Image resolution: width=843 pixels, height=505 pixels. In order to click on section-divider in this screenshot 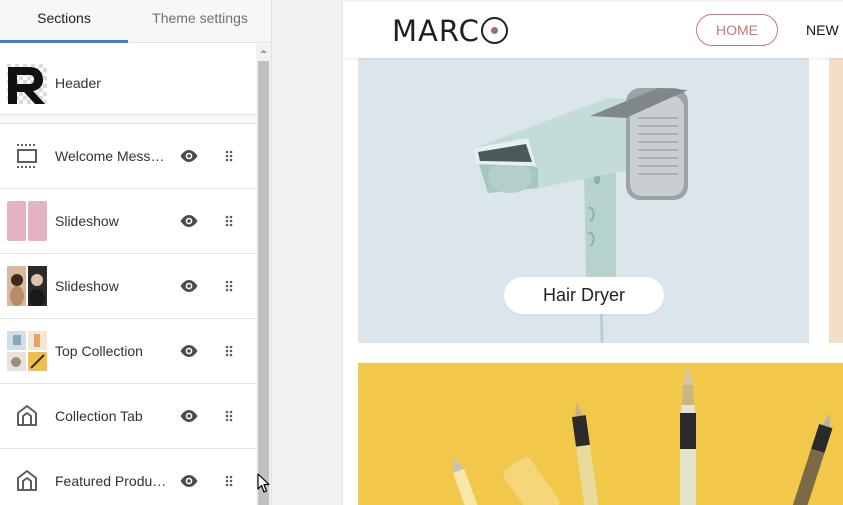, I will do `click(128, 119)`.